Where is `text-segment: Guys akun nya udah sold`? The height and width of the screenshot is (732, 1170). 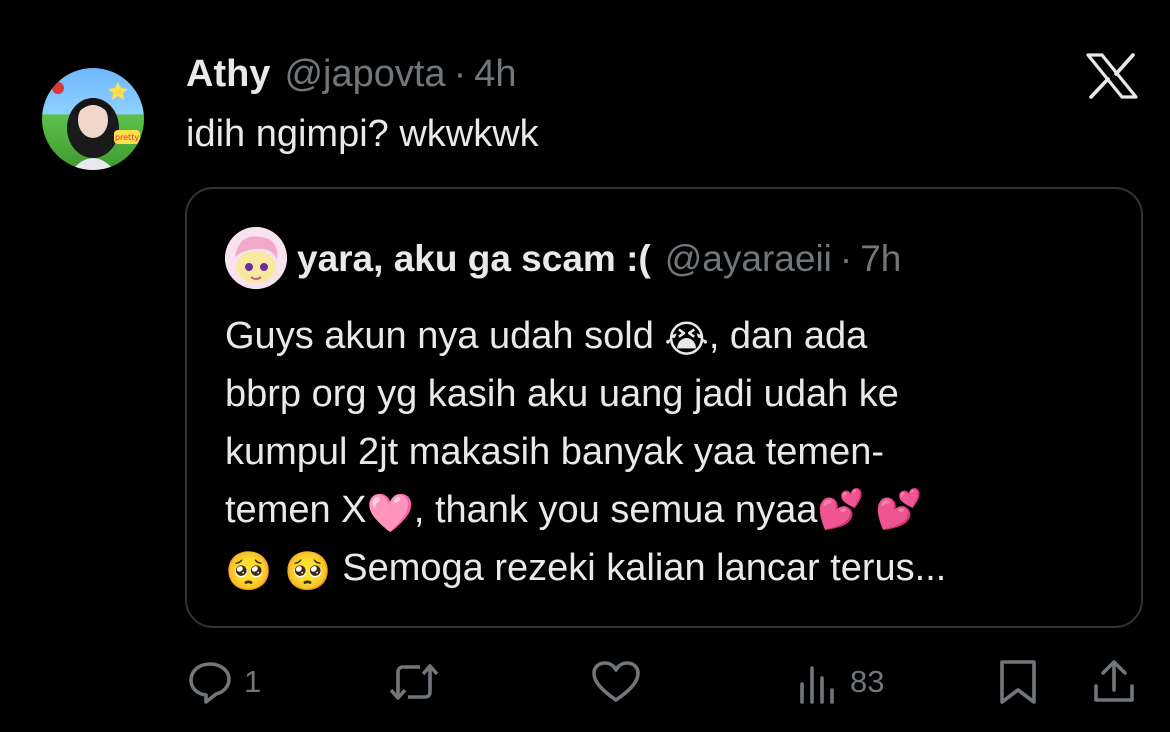
text-segment: Guys akun nya udah sold is located at coordinates (445, 336).